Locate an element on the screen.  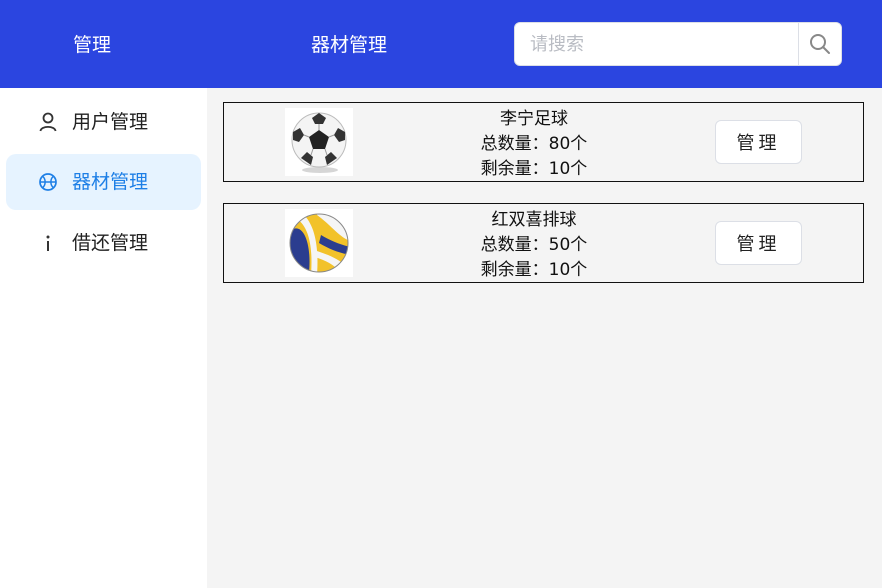
search-button is located at coordinates (819, 44).